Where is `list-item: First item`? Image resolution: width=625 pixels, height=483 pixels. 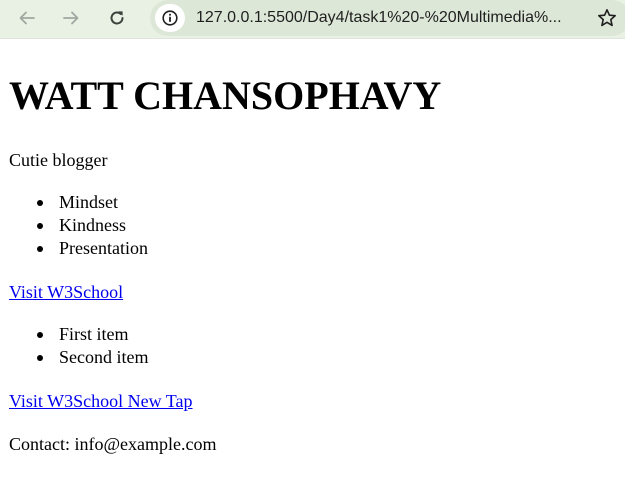 list-item: First item is located at coordinates (74, 334).